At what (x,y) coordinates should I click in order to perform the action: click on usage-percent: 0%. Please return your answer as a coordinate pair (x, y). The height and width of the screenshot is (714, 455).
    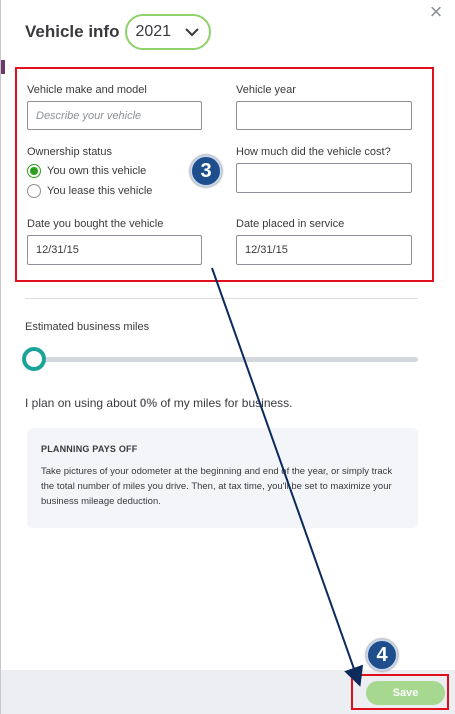
    Looking at the image, I should click on (148, 403).